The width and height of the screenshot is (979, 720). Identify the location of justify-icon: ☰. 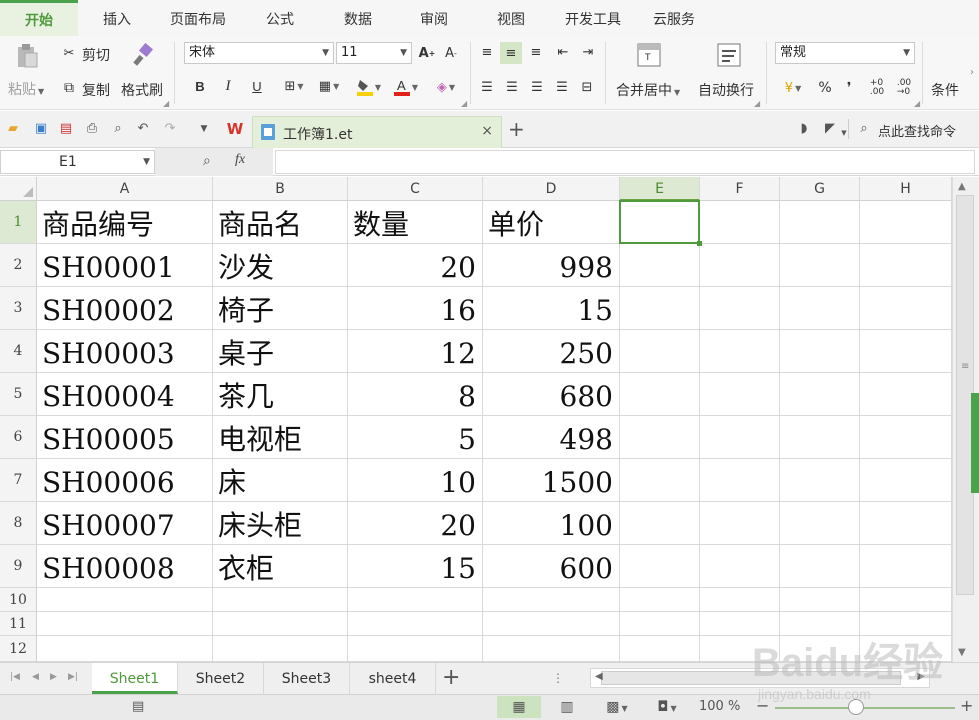
(562, 87).